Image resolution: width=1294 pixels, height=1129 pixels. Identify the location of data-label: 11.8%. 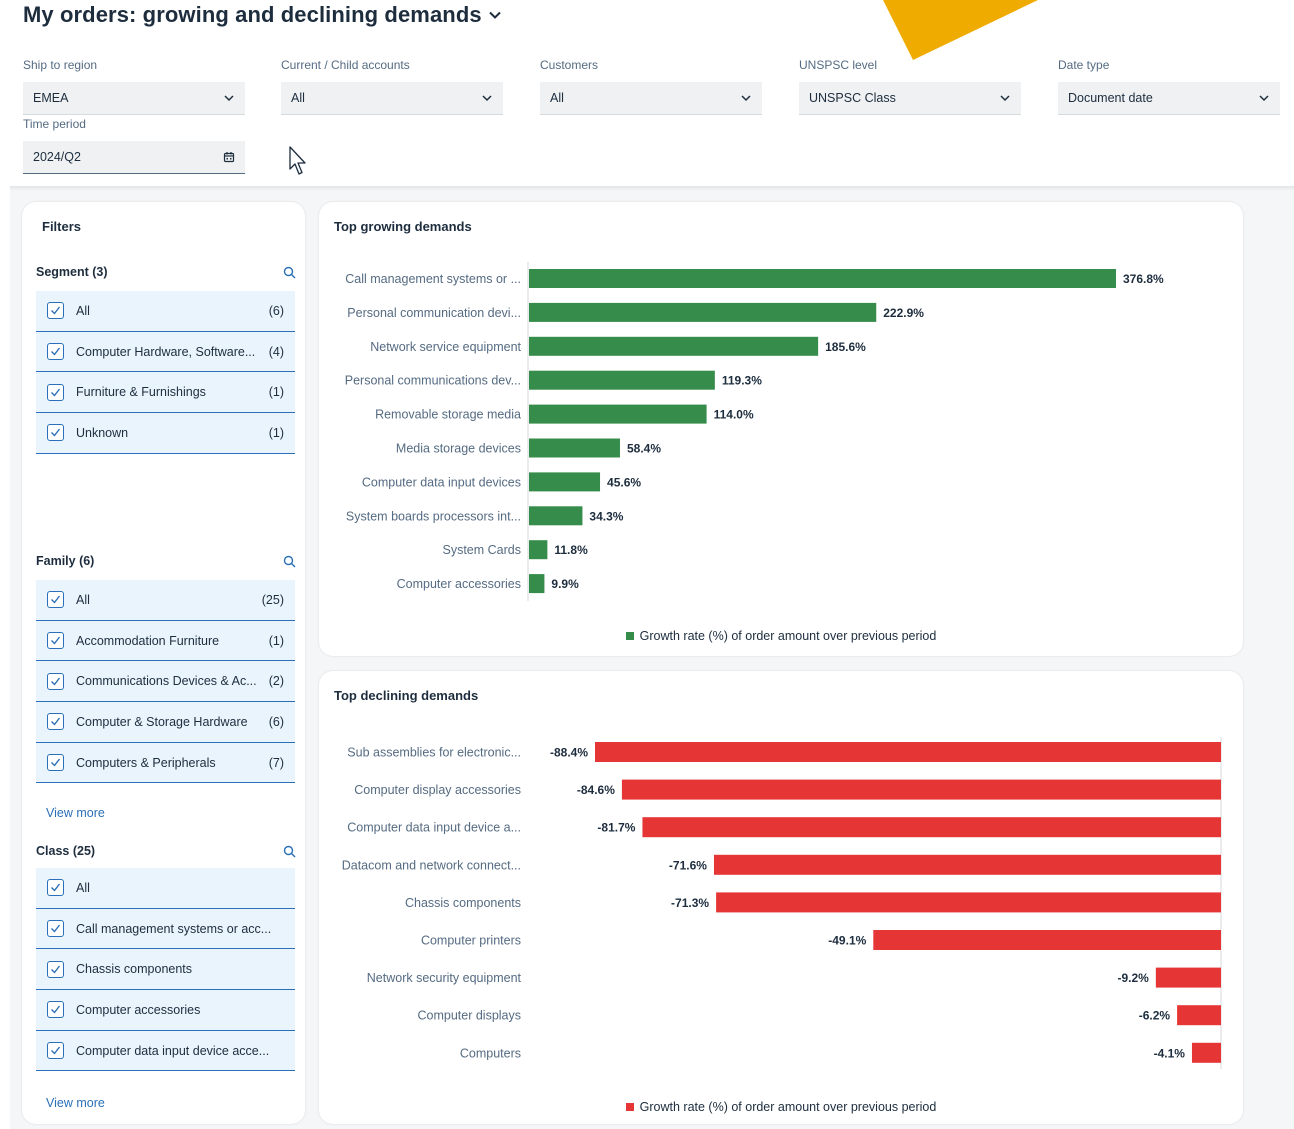
(571, 550).